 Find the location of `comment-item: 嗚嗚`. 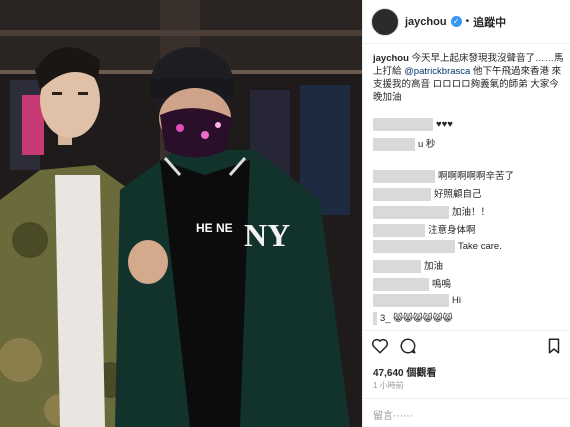

comment-item: 嗚嗚 is located at coordinates (412, 283).